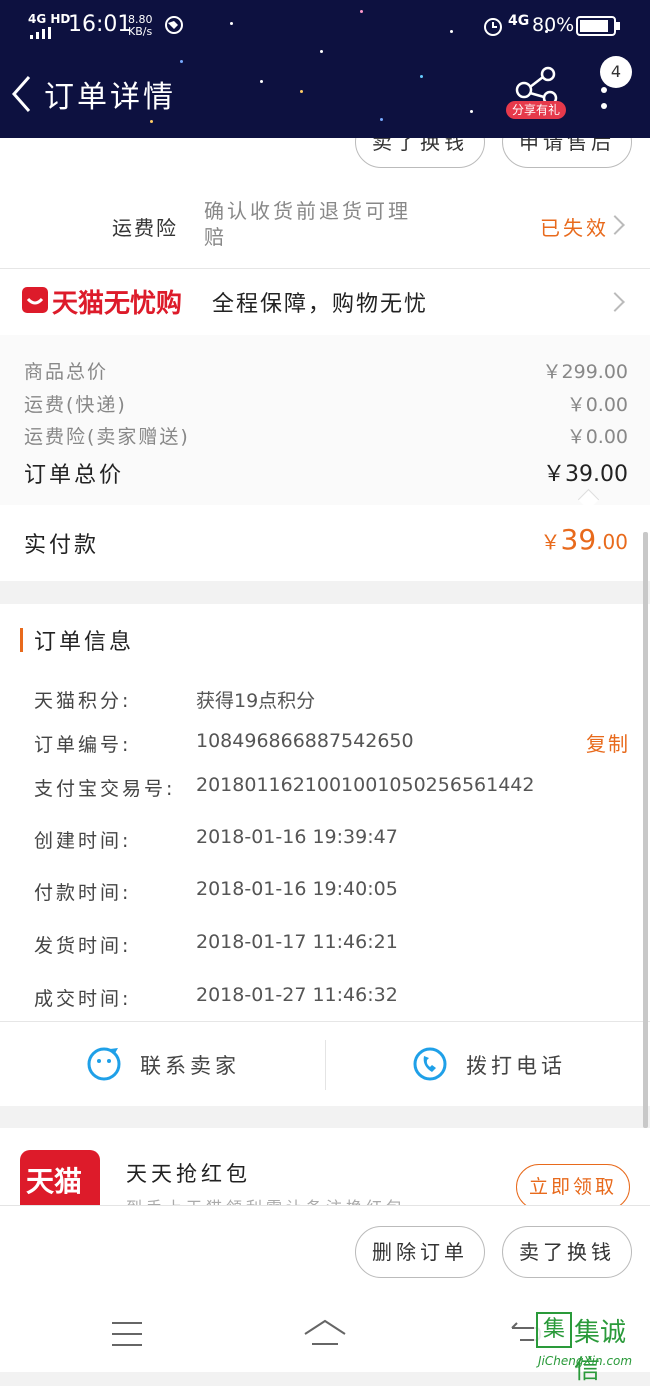 This screenshot has height=1386, width=650. What do you see at coordinates (297, 942) in the screenshot?
I see `order-info-value: 2018-01-17 11:46:21` at bounding box center [297, 942].